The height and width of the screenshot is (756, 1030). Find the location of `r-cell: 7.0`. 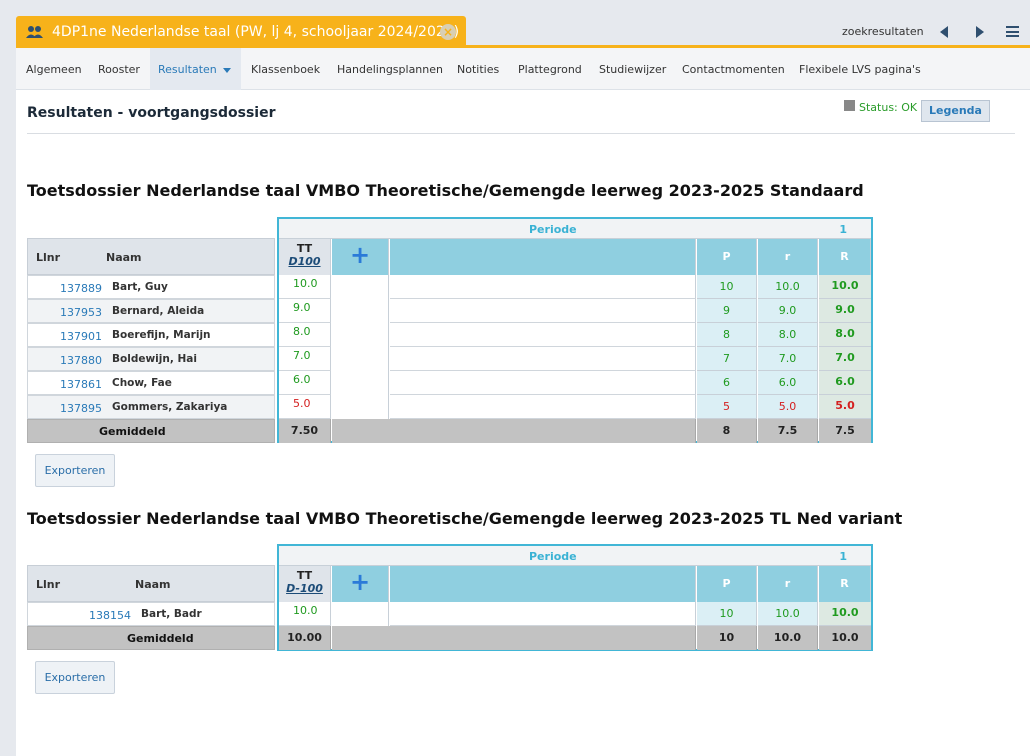

r-cell: 7.0 is located at coordinates (788, 359).